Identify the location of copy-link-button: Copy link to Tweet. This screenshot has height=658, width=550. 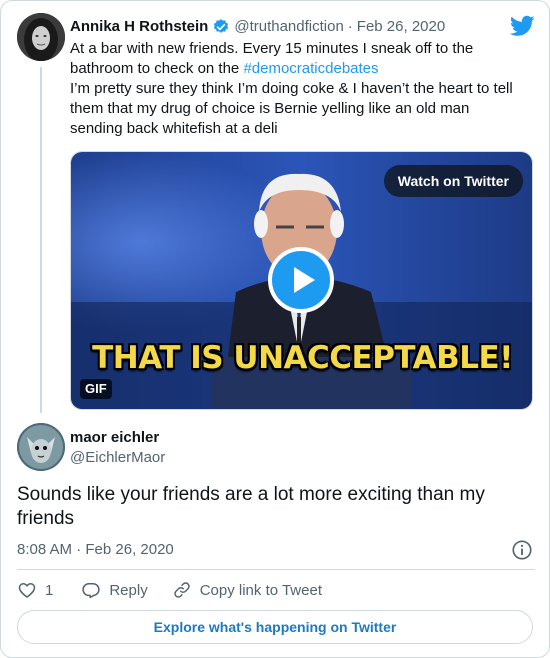
(247, 590).